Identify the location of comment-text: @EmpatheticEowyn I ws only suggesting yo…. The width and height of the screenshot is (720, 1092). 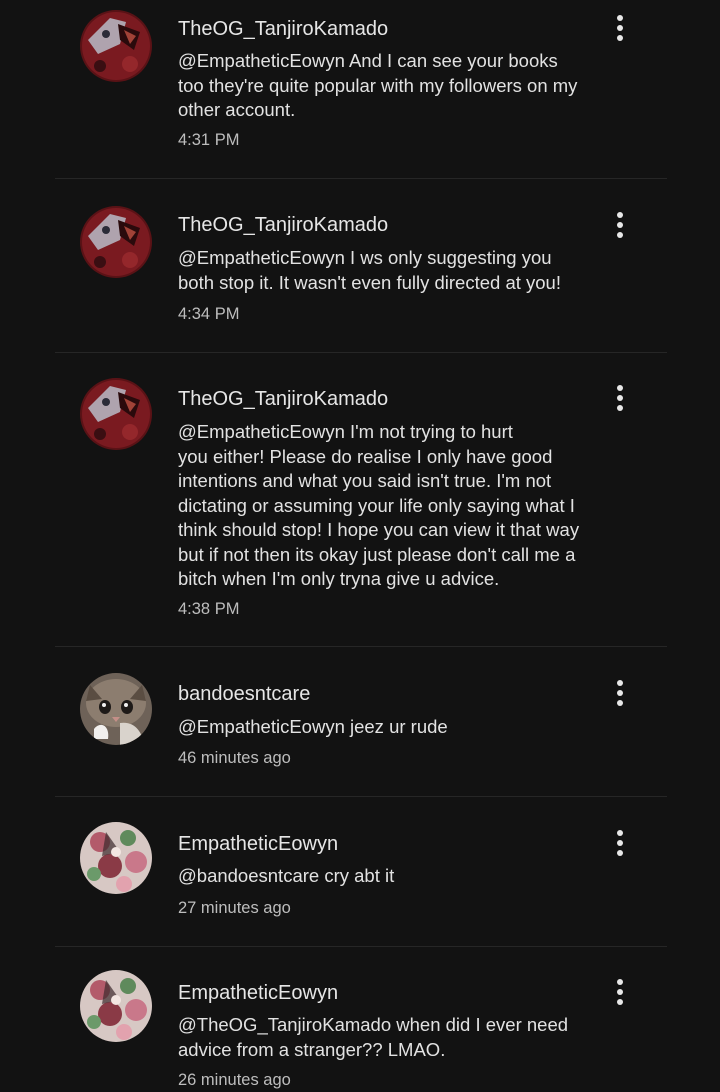
(413, 270).